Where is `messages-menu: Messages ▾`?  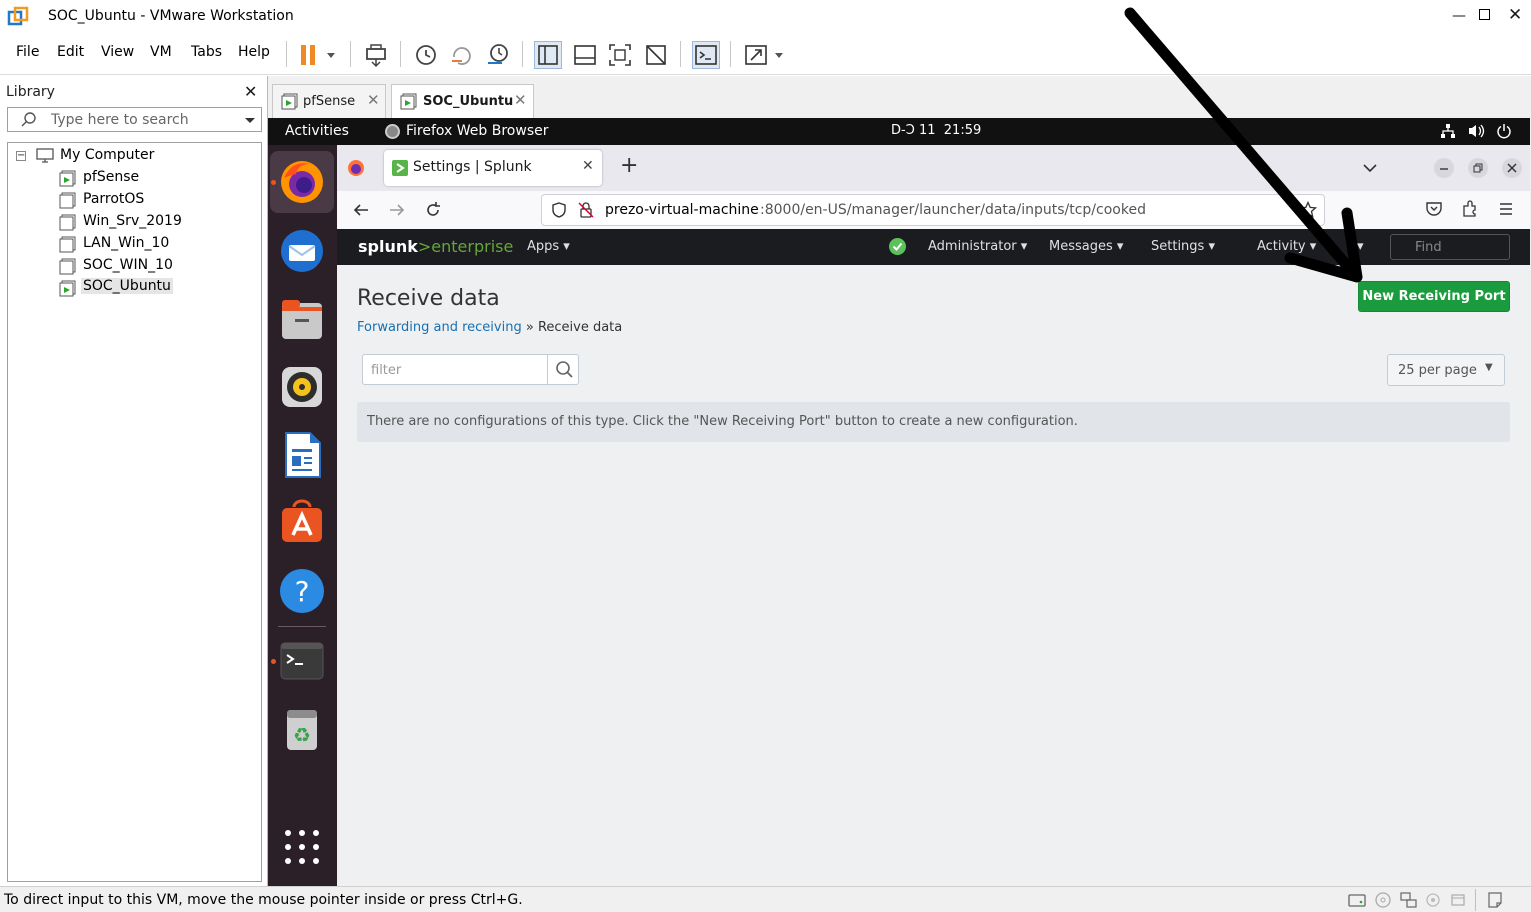
messages-menu: Messages ▾ is located at coordinates (1086, 246).